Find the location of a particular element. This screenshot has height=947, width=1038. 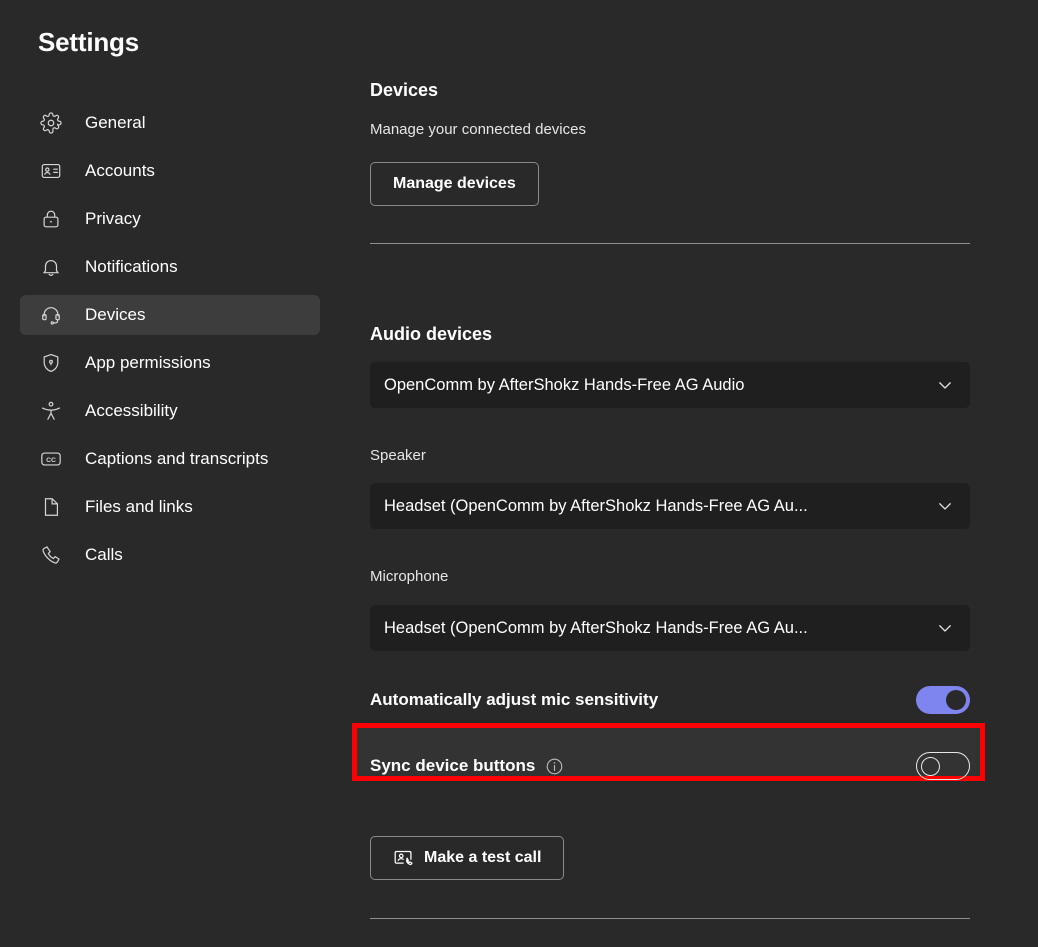

sync-device-buttons-highlight-wrapper: Sync device buttons is located at coordinates (668, 755).